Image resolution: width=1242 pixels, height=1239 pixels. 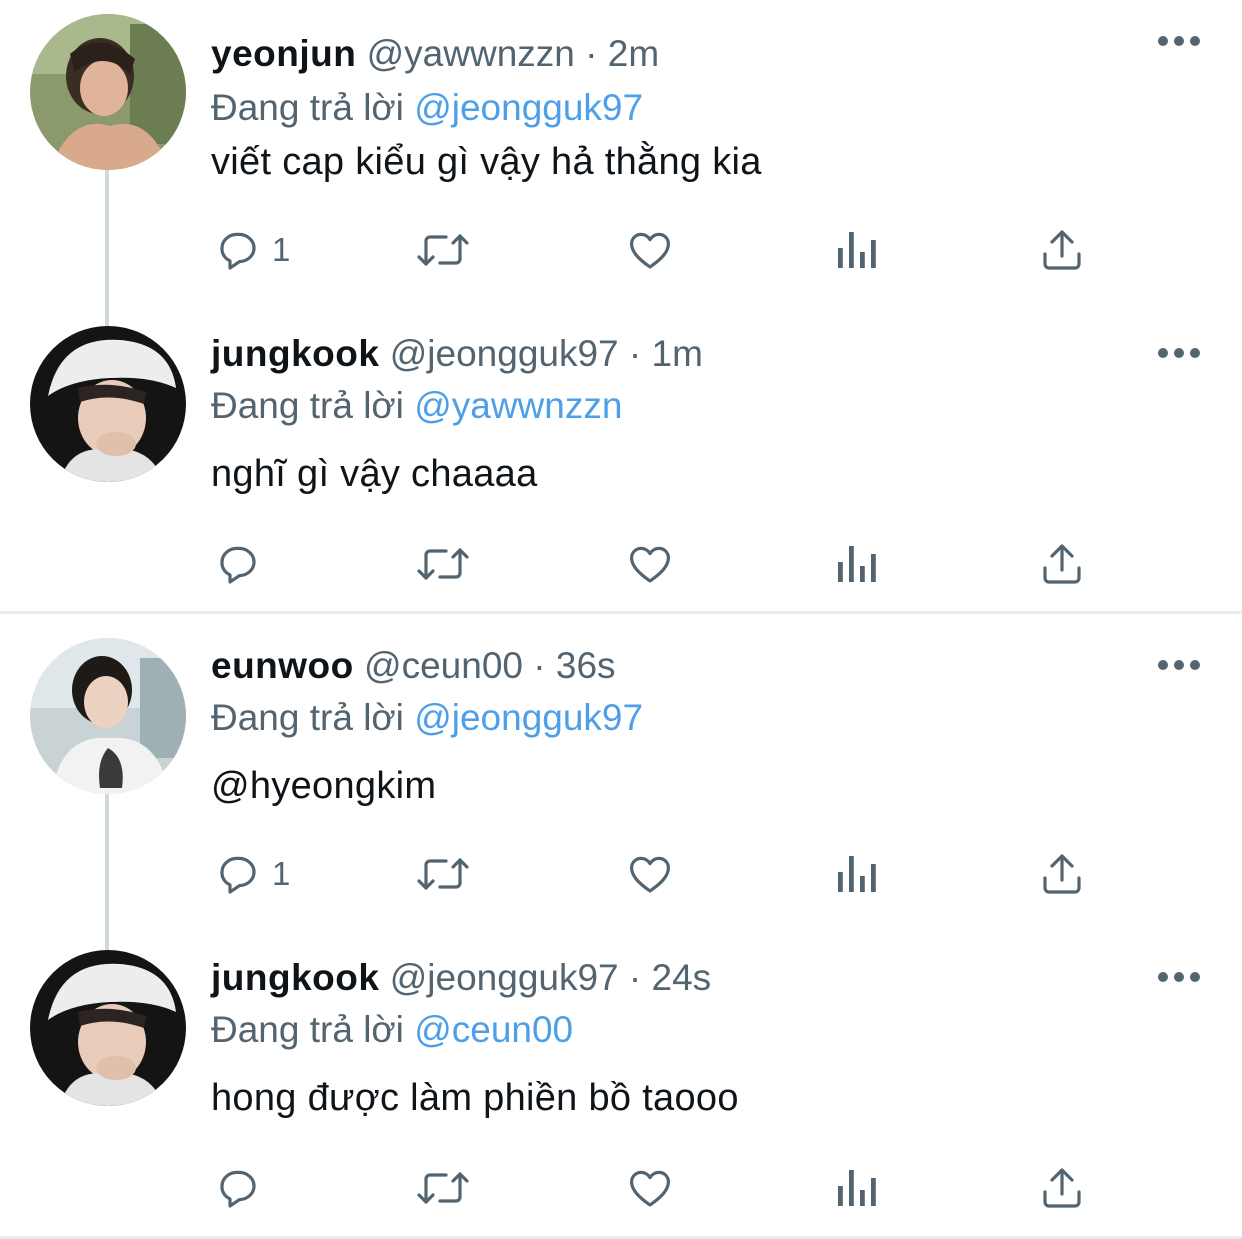 What do you see at coordinates (518, 405) in the screenshot?
I see `replying-to-link: @yawwnzzn` at bounding box center [518, 405].